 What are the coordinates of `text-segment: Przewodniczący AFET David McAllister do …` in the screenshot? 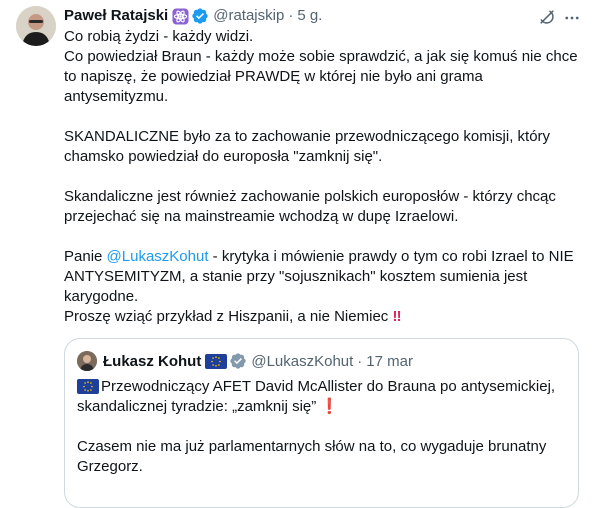 It's located at (316, 396).